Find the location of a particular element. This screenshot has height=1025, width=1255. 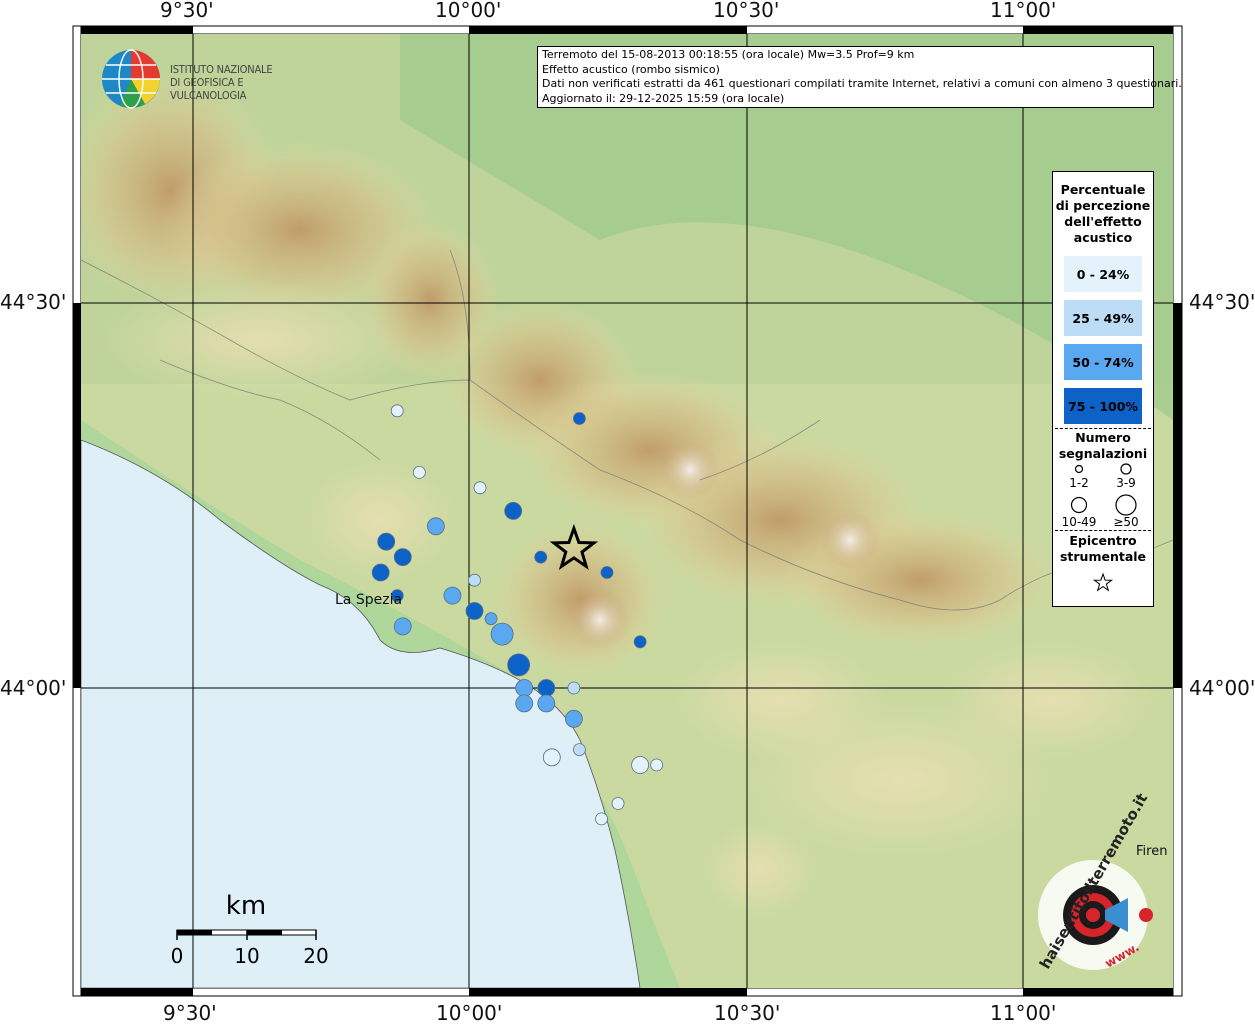

bottom-lon-1030: 10°30' is located at coordinates (747, 1013).